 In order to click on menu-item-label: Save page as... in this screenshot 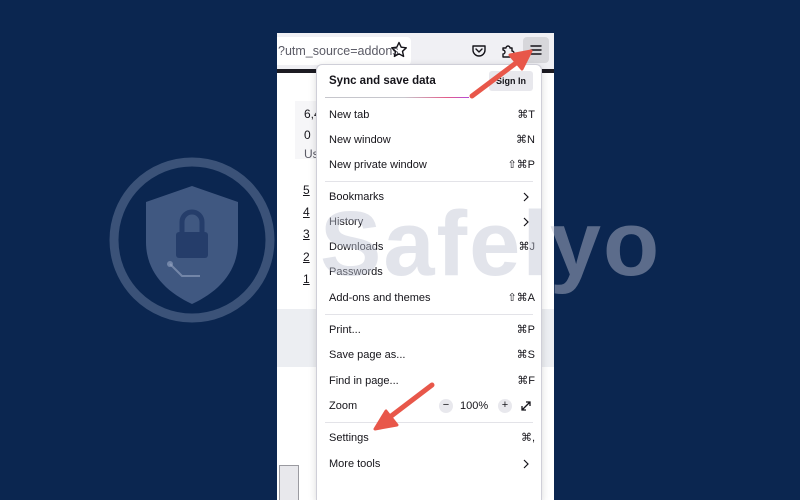, I will do `click(367, 355)`.